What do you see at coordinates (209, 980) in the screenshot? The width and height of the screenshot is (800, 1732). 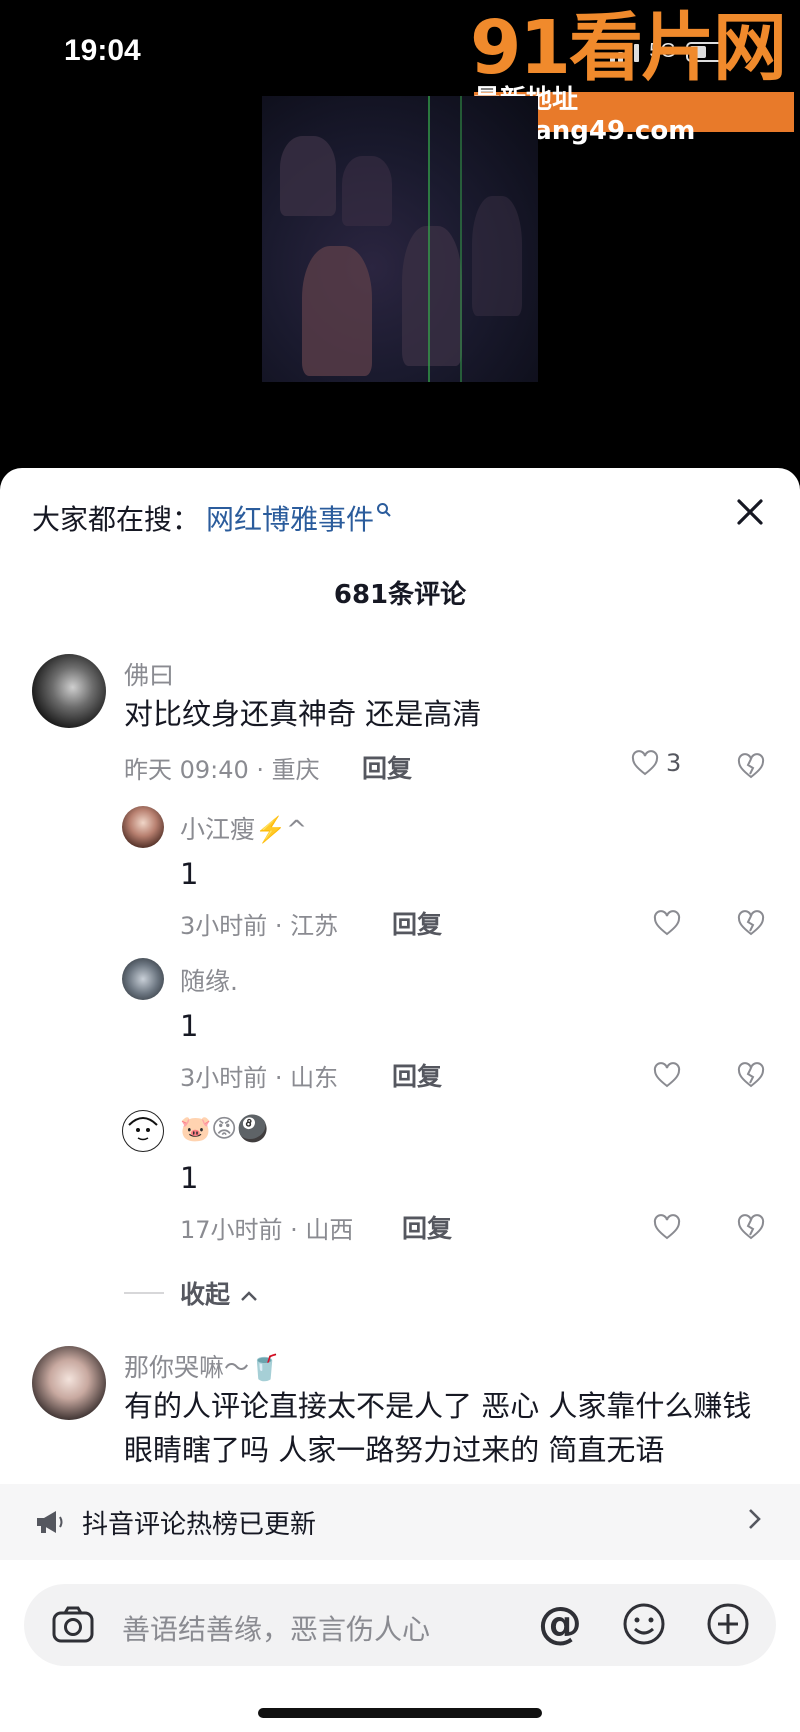 I see `comment-author: 随缘.` at bounding box center [209, 980].